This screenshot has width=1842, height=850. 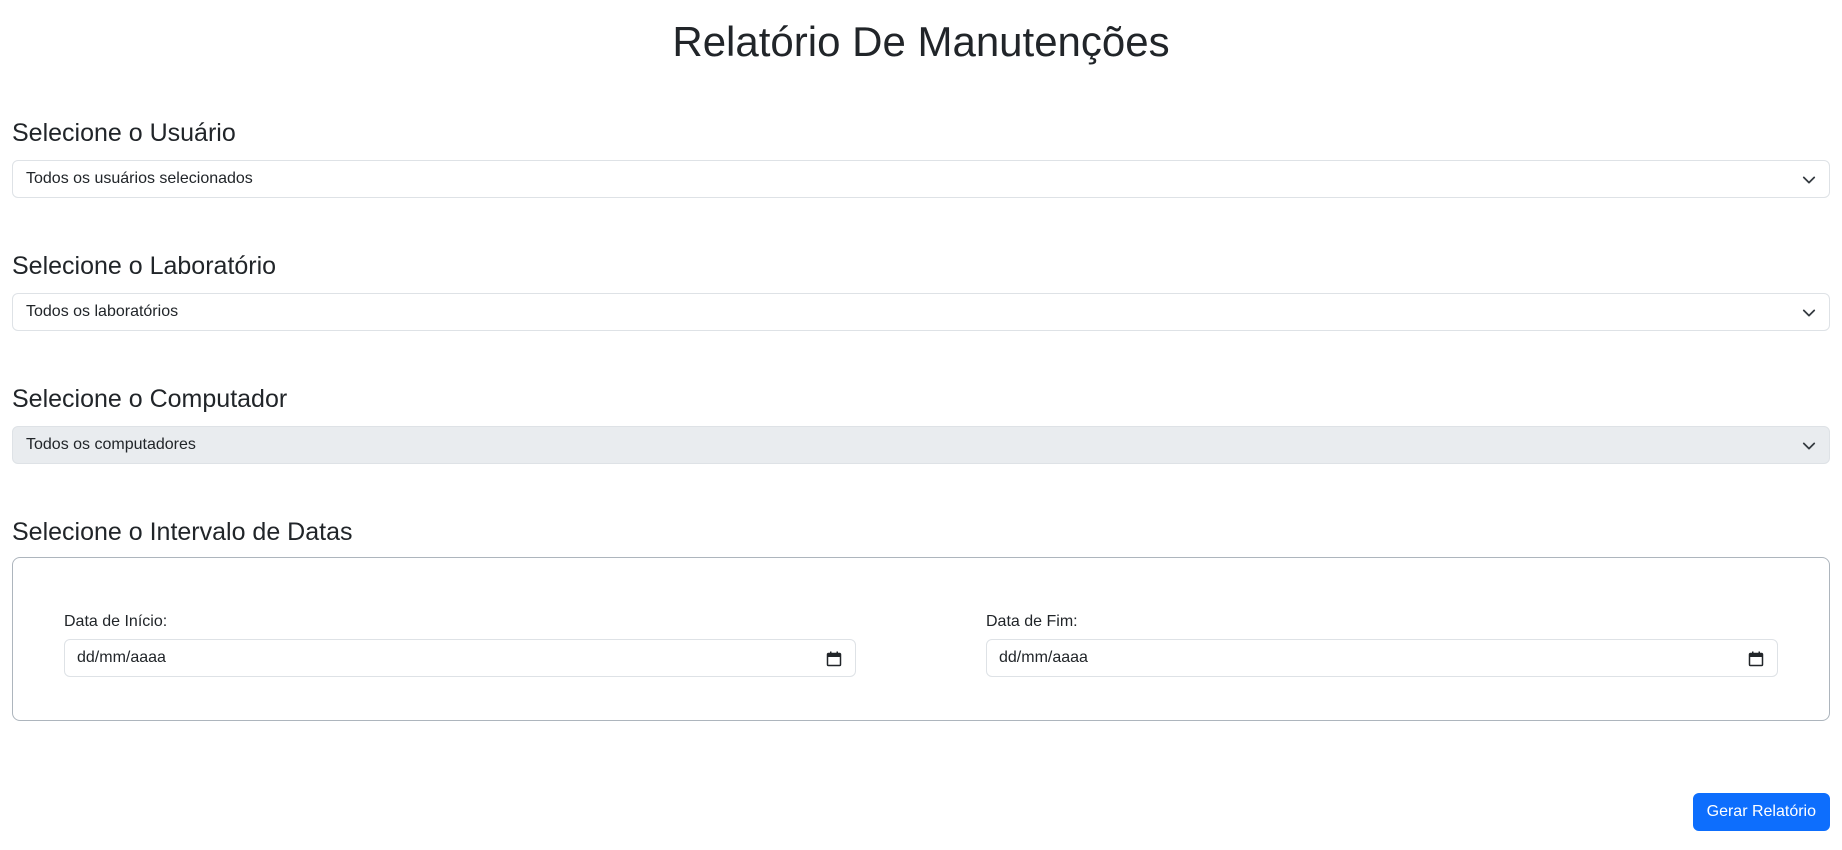 I want to click on user-section-label: Selecione o Usuário, so click(x=124, y=133).